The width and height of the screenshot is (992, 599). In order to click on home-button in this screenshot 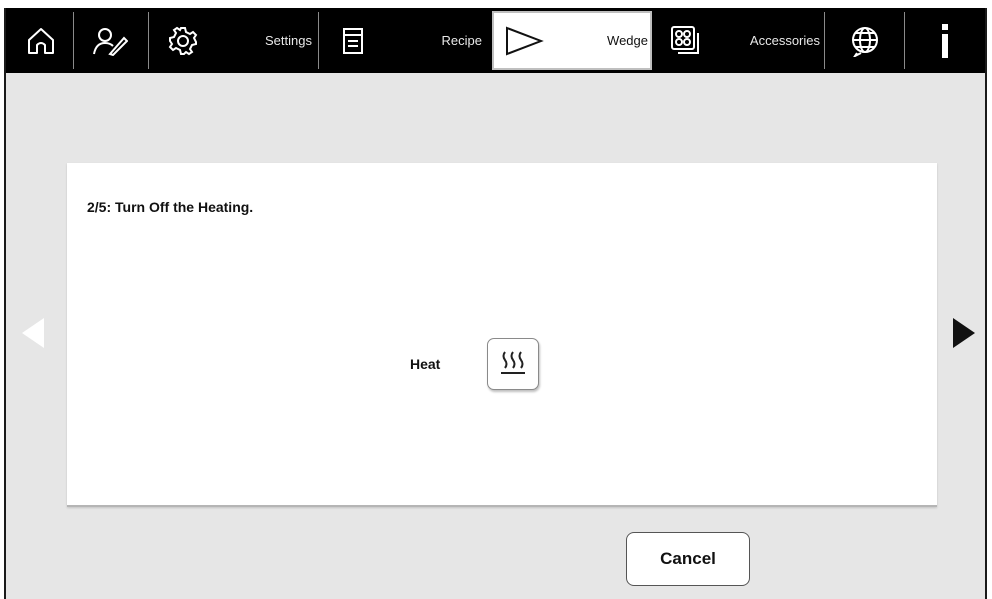, I will do `click(41, 40)`.